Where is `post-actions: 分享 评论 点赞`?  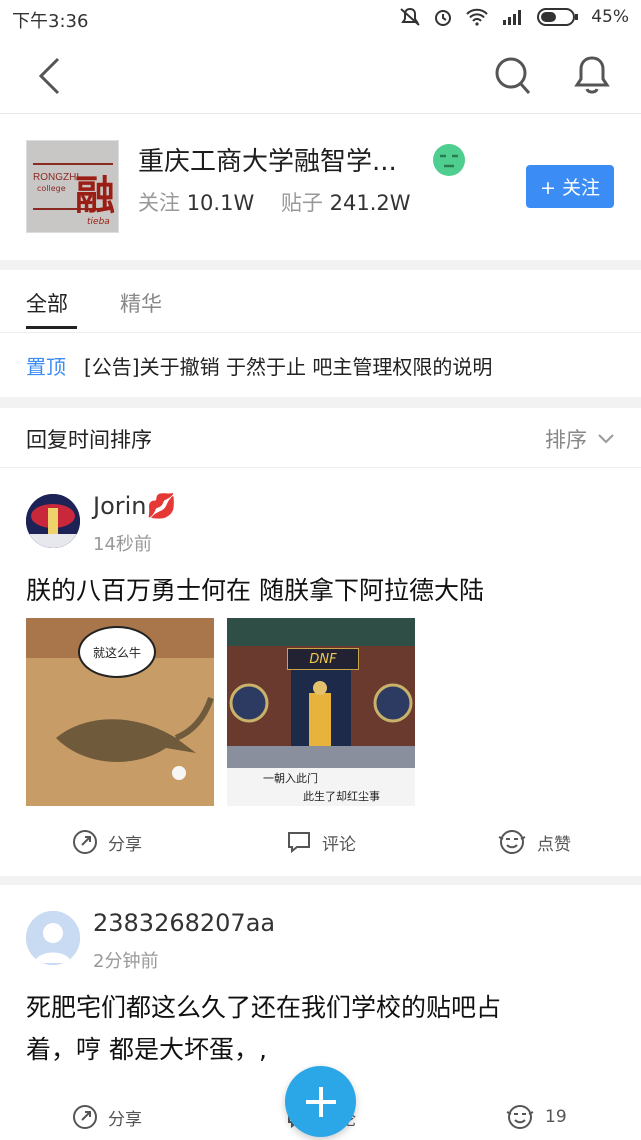 post-actions: 分享 评论 点赞 is located at coordinates (320, 842).